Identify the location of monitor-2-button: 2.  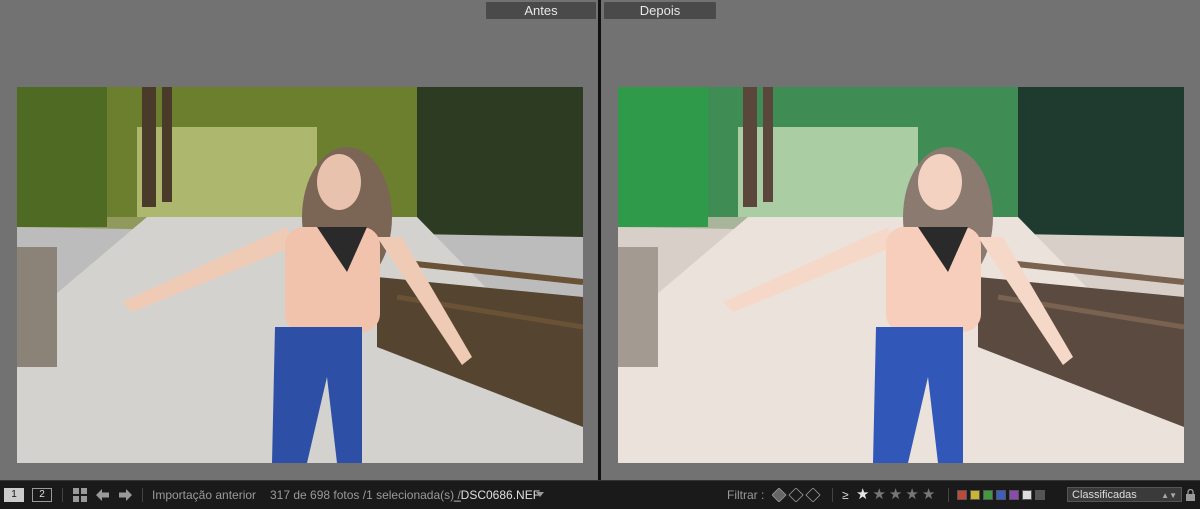
(42, 495).